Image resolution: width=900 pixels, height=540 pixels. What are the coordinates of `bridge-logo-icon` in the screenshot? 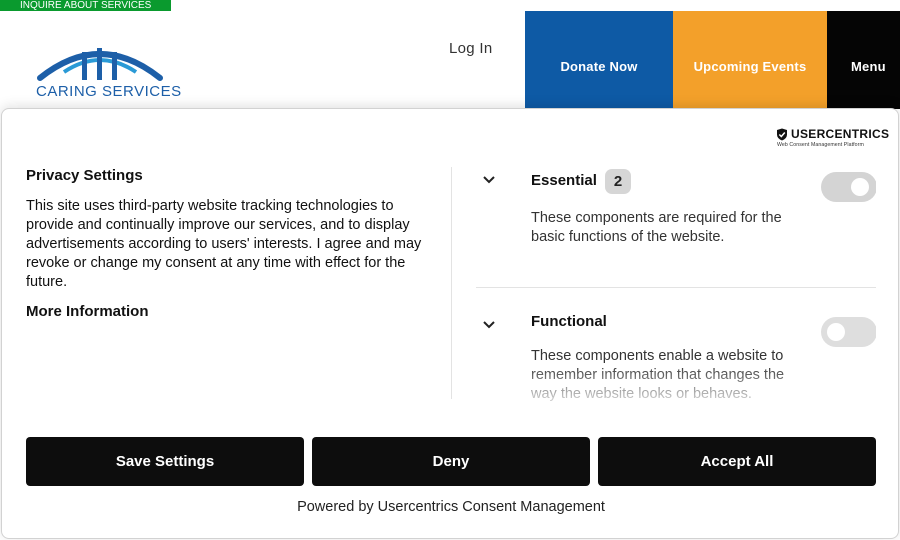 It's located at (100, 64).